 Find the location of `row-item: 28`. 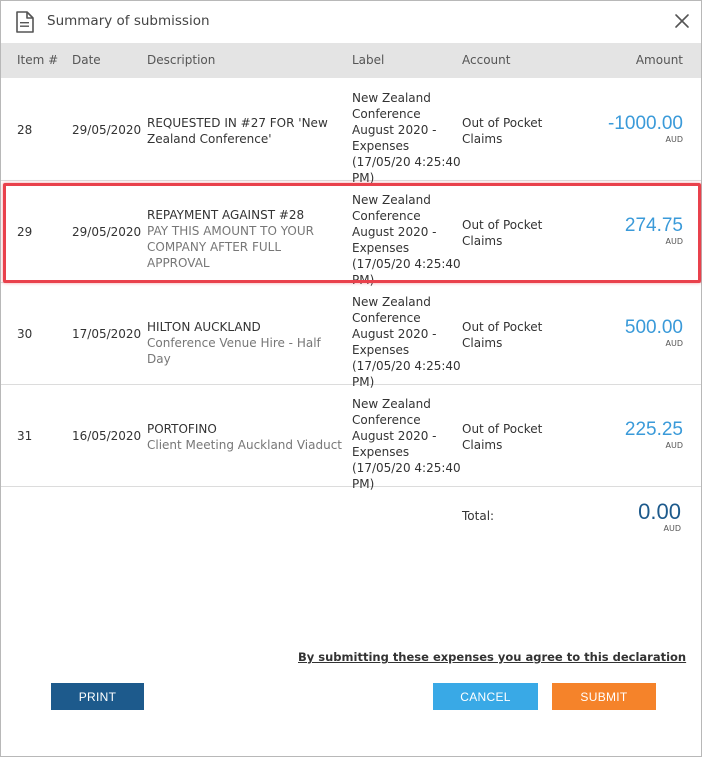

row-item: 28 is located at coordinates (25, 130).